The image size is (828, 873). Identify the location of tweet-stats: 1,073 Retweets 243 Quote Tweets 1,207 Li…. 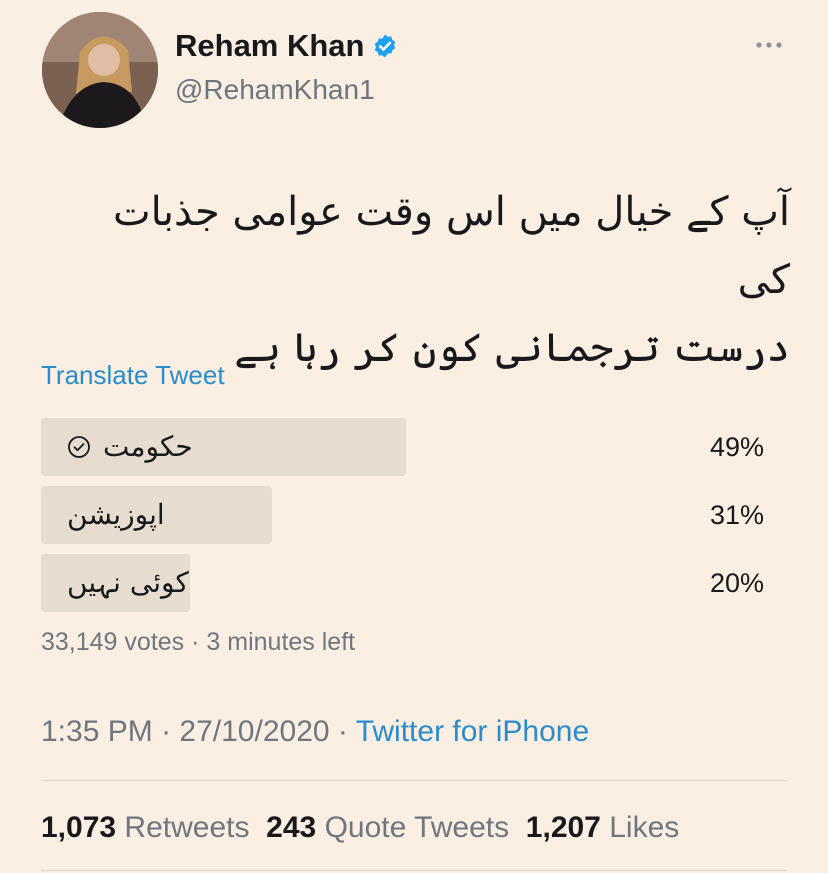
(360, 828).